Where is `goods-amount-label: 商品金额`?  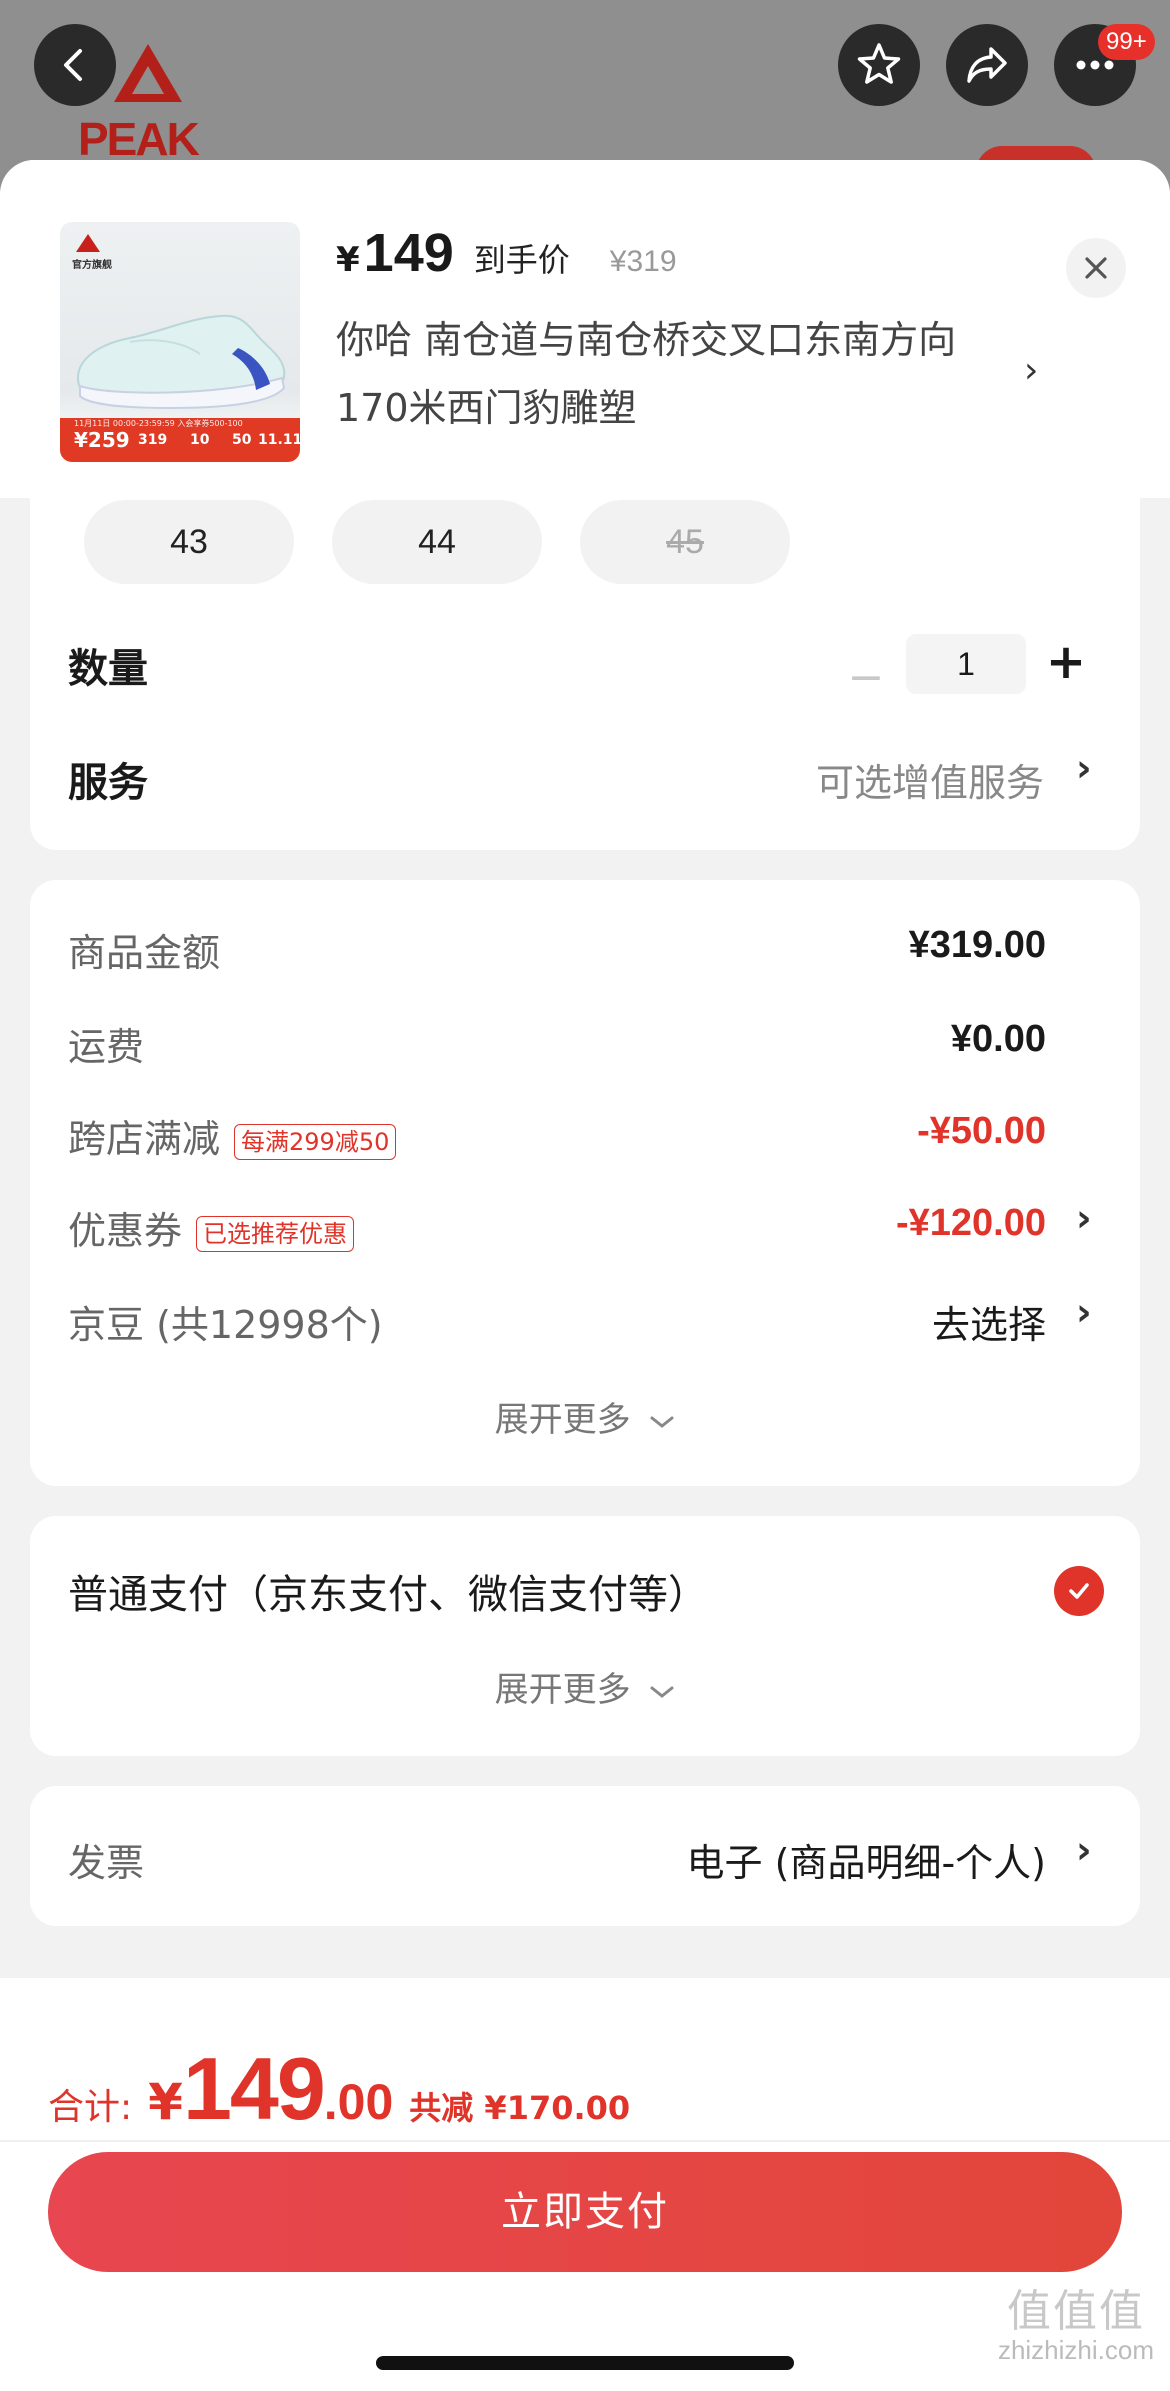
goods-amount-label: 商品金额 is located at coordinates (144, 953).